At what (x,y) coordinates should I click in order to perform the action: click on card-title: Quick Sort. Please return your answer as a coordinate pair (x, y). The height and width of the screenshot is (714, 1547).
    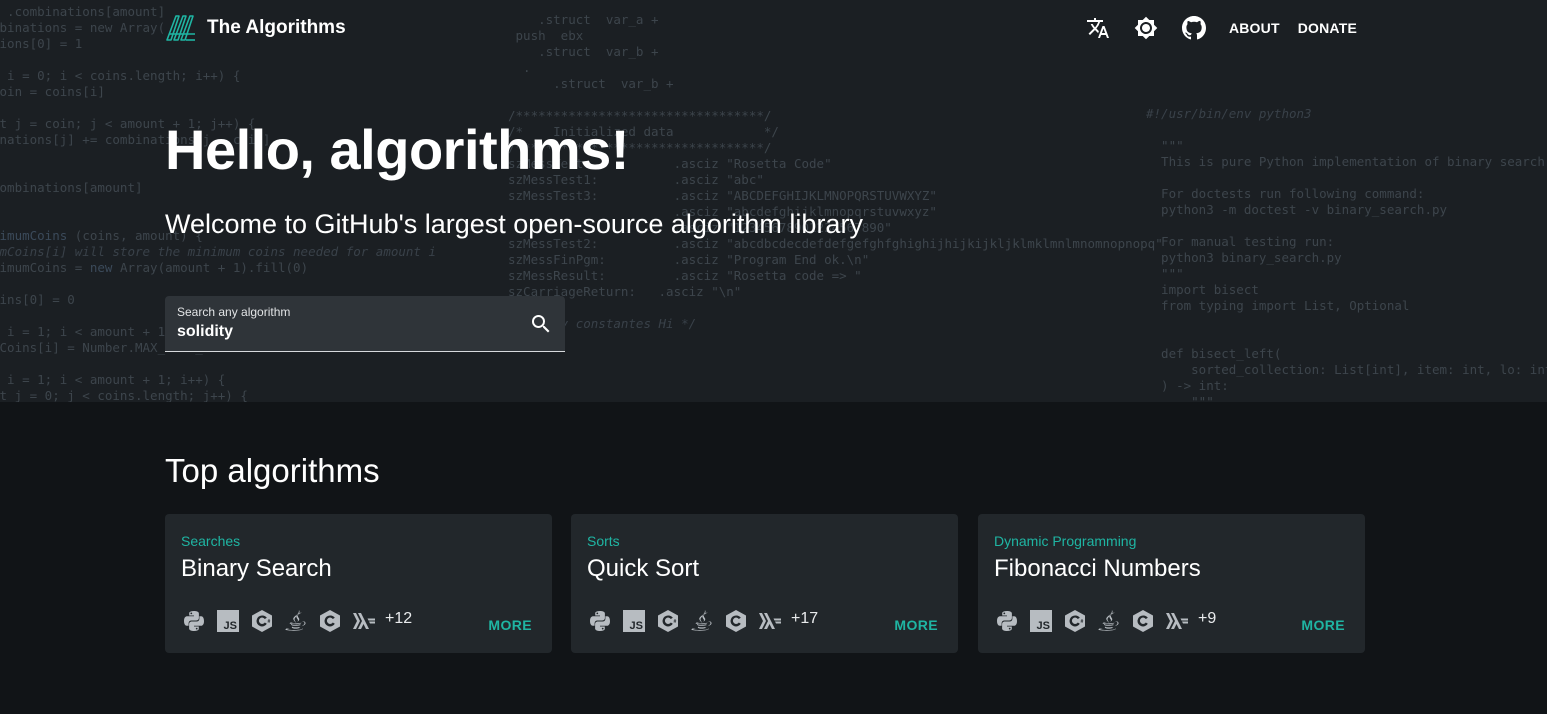
    Looking at the image, I should click on (643, 569).